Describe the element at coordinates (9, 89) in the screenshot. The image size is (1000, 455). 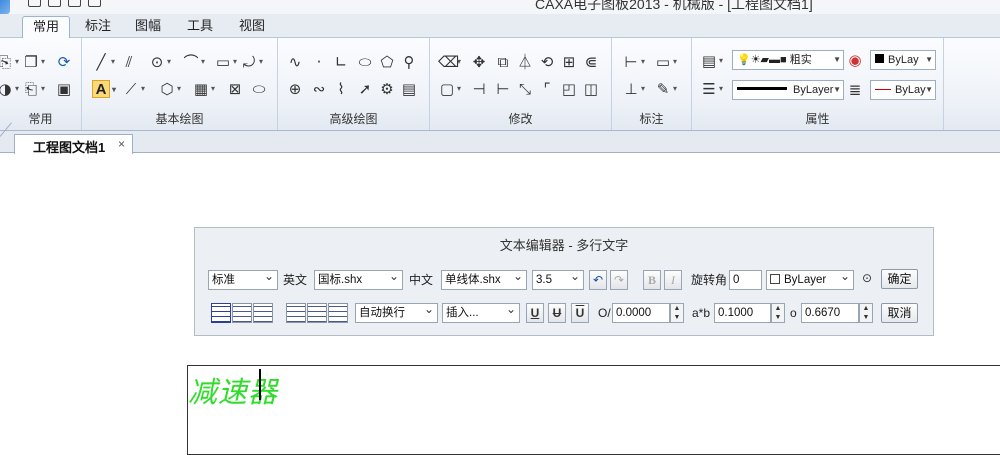
I see `match-icon: ◑` at that location.